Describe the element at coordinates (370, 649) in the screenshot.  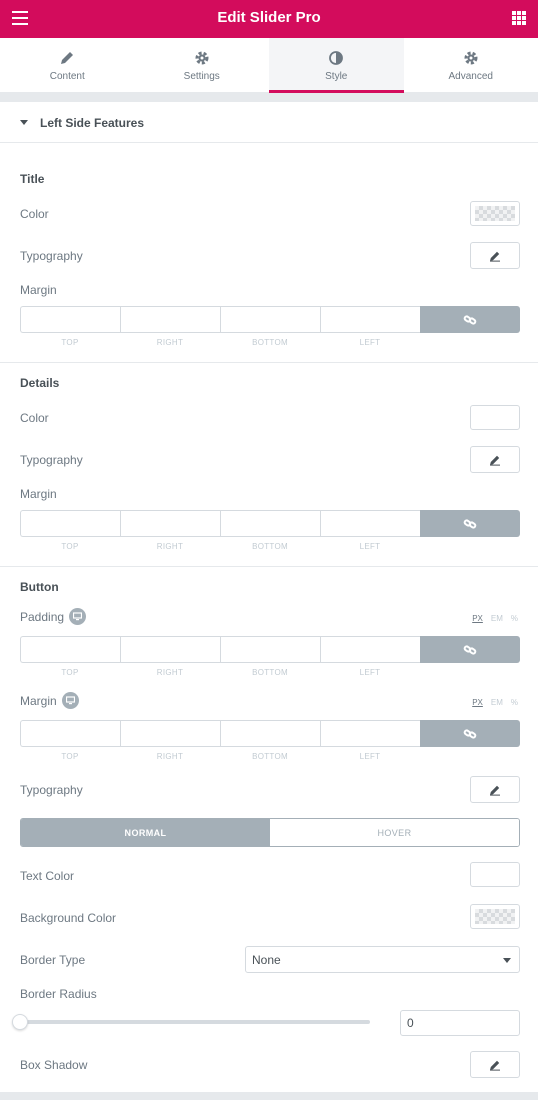
I see `button-padding-left-input` at that location.